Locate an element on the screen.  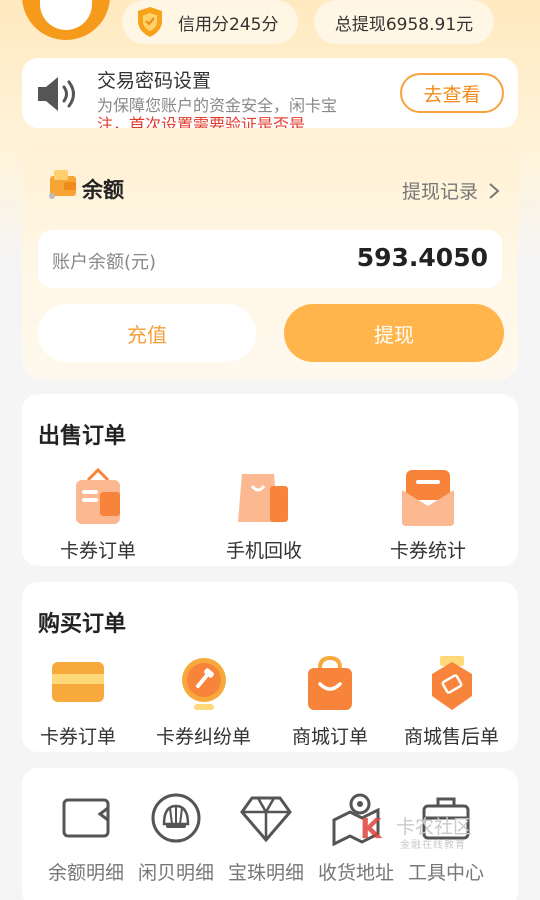
recharge-button: 充值 is located at coordinates (147, 333).